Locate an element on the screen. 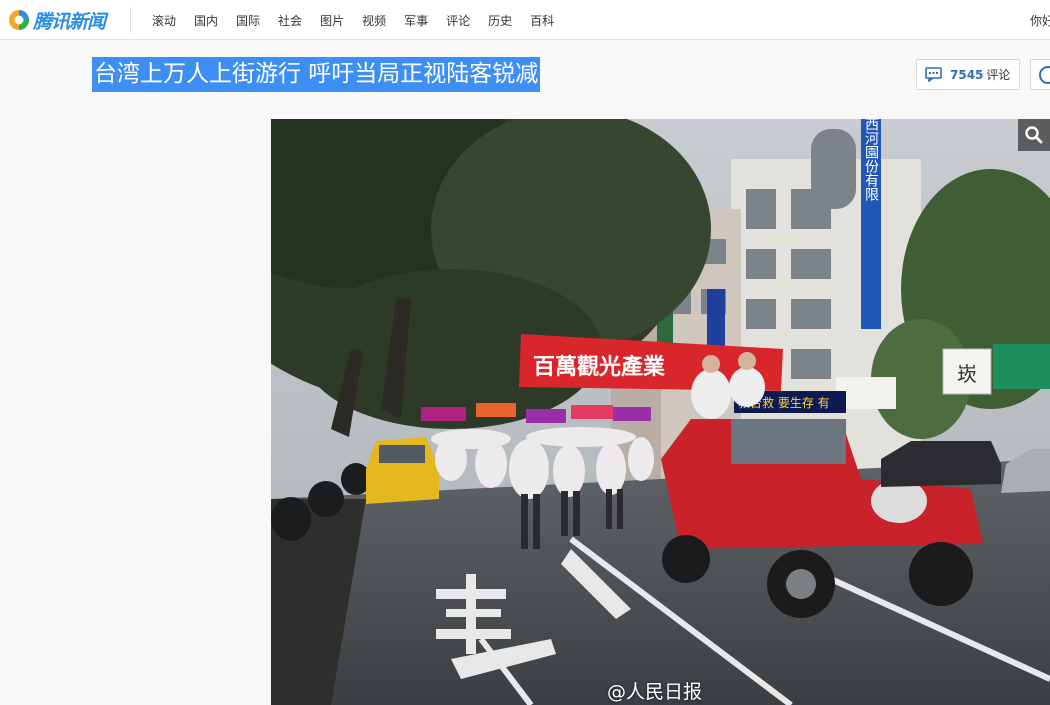  comment-label: 评论 is located at coordinates (998, 75).